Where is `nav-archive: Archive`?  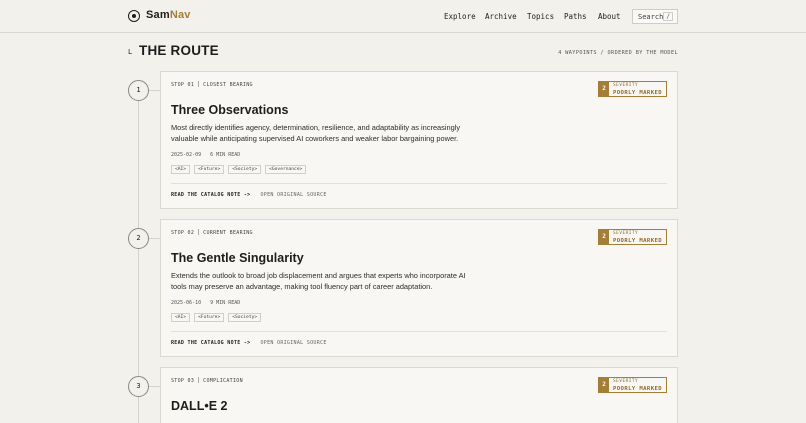 nav-archive: Archive is located at coordinates (501, 16).